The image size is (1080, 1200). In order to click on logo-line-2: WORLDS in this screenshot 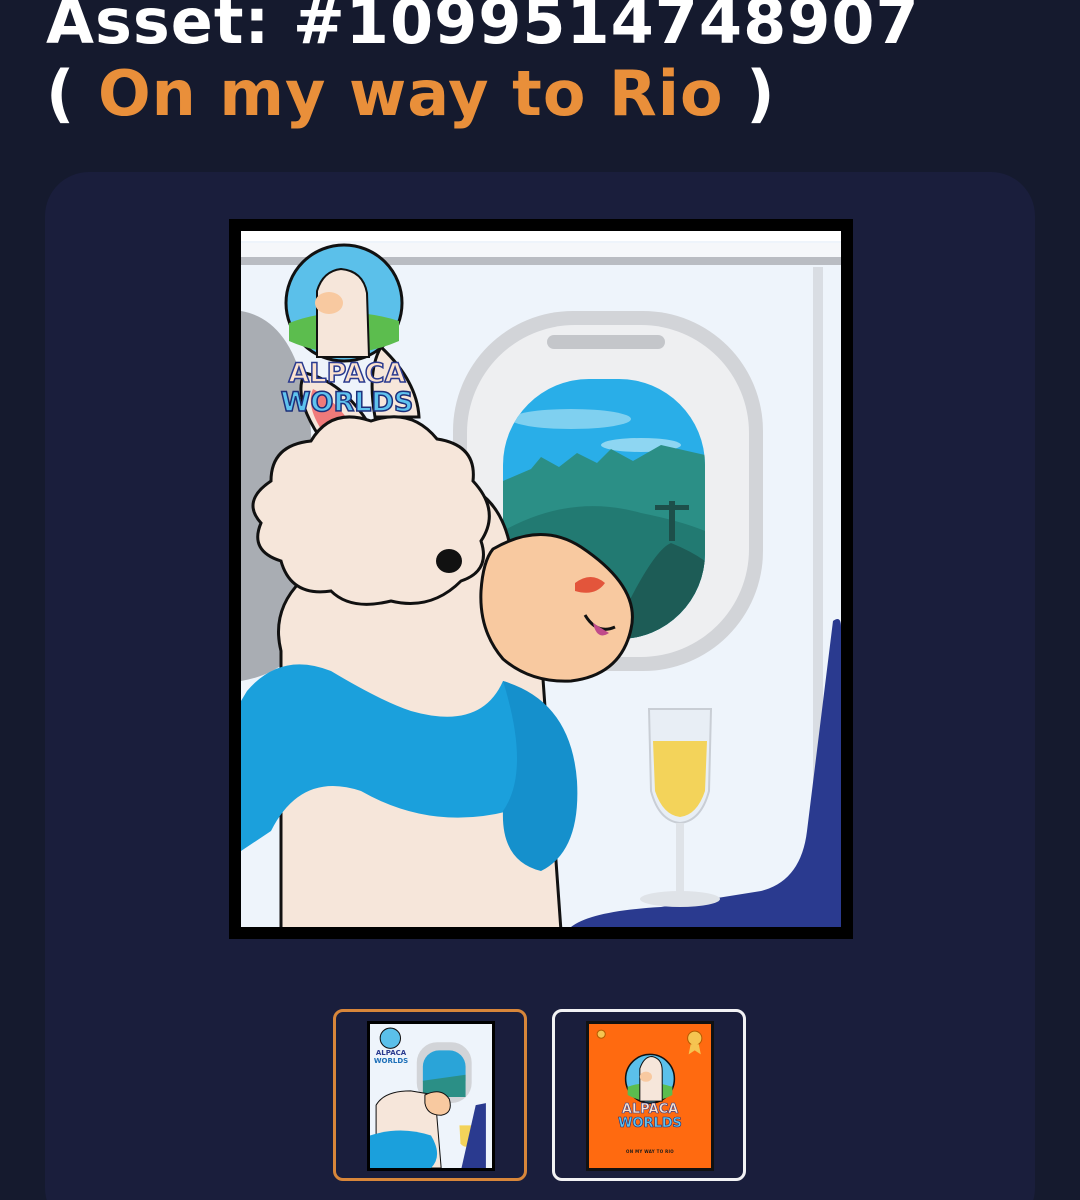, I will do `click(347, 402)`.